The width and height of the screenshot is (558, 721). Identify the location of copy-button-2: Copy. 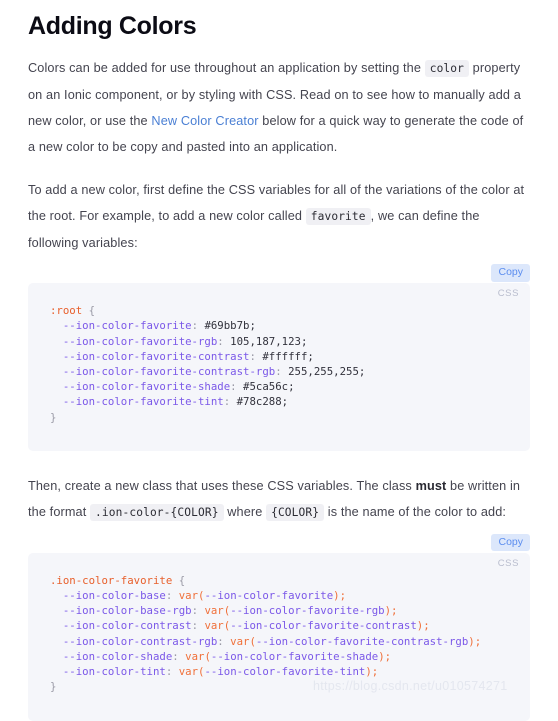
(510, 542).